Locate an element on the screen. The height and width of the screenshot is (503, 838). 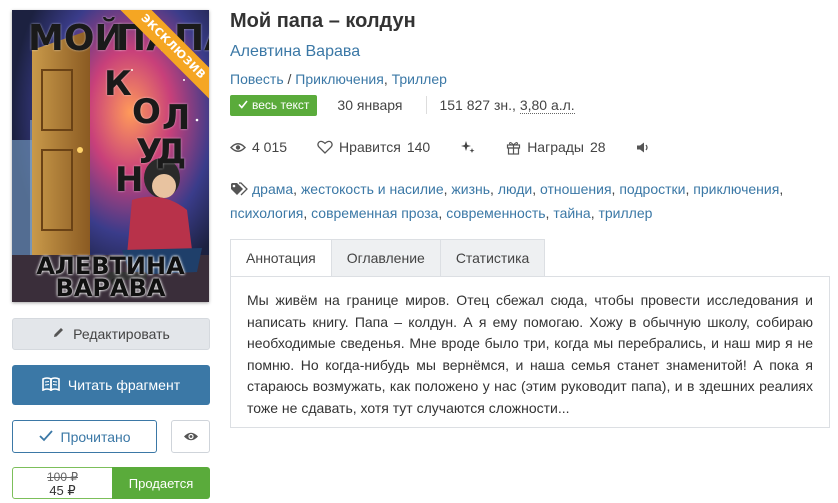
full-text-badge-label: весь текст is located at coordinates (281, 104).